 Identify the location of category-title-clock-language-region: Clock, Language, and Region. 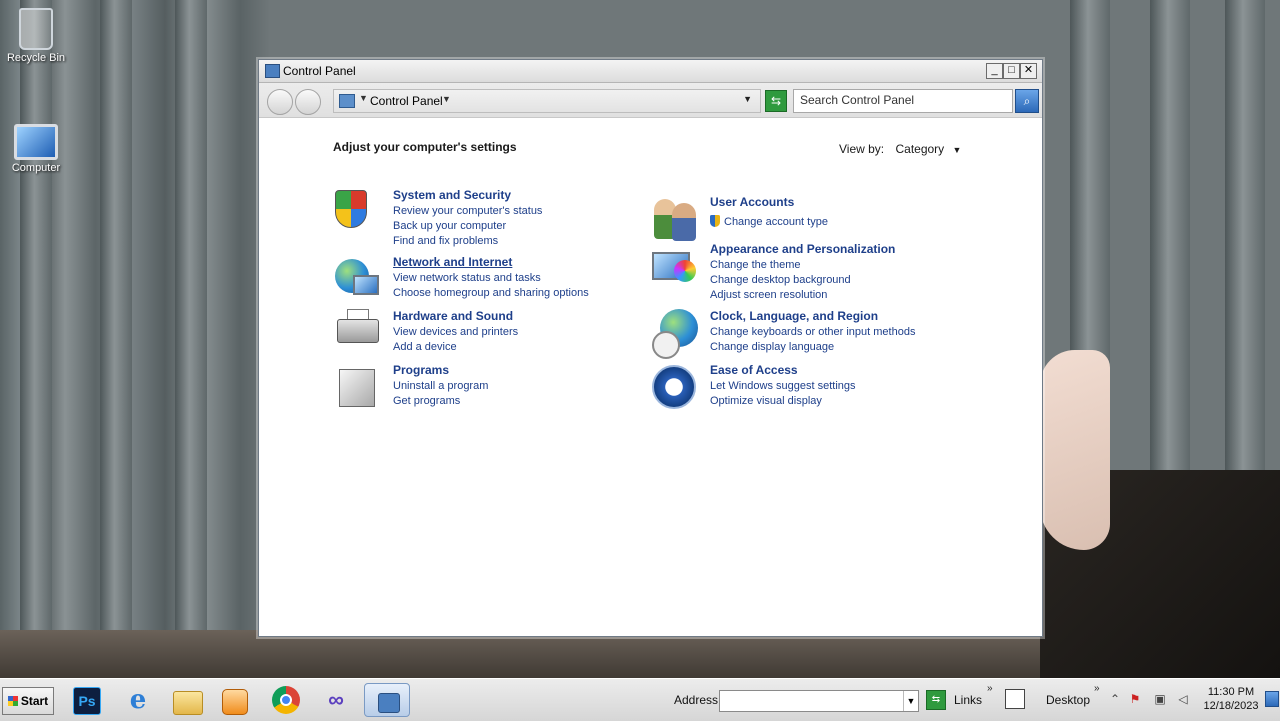
(840, 316).